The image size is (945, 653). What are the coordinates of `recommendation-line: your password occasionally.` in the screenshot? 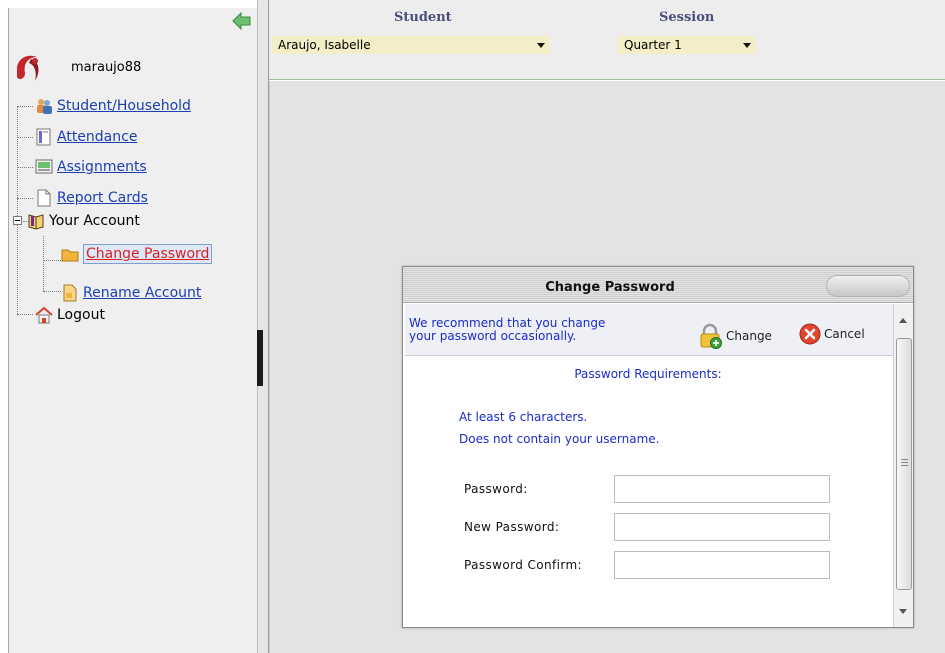 It's located at (493, 336).